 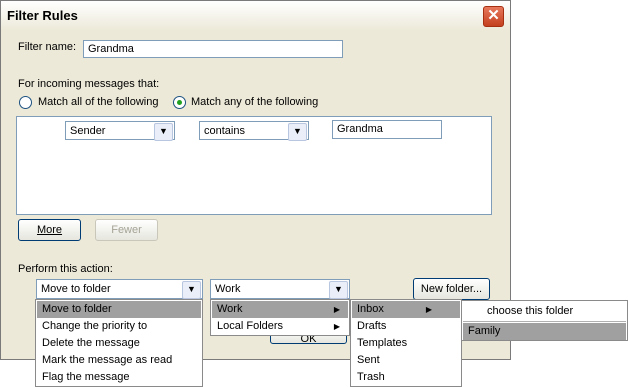 I want to click on menu-item-local-folders: Local Folders ▶, so click(x=280, y=326).